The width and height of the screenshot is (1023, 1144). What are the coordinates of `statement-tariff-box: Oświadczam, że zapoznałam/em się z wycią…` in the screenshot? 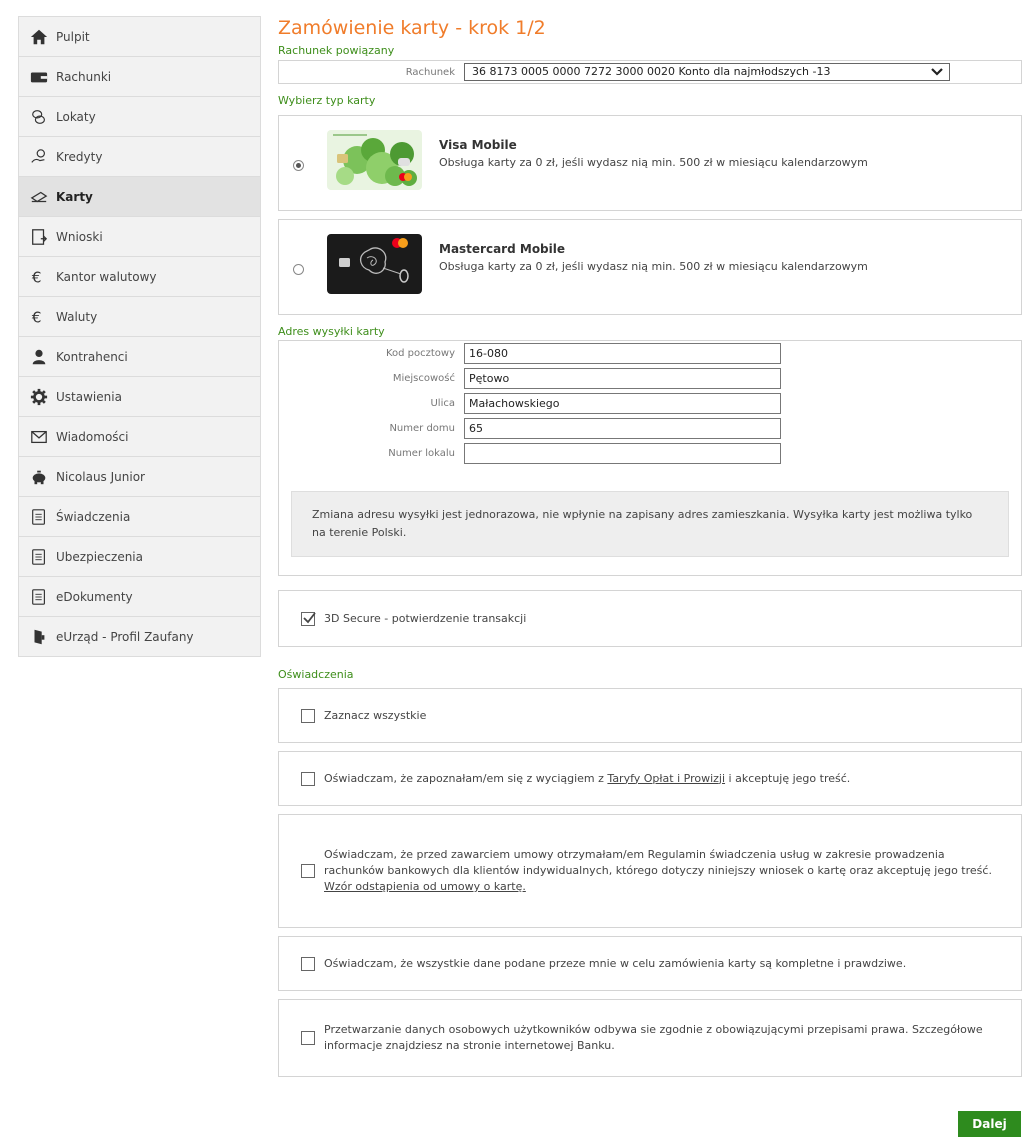 It's located at (650, 778).